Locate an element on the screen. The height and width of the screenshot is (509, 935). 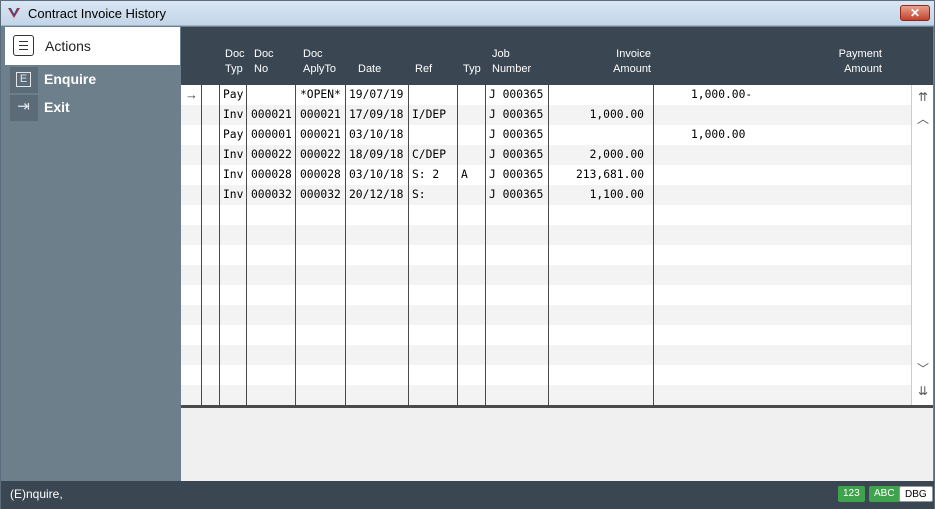
scroll-down-icon: ﹀ is located at coordinates (923, 370).